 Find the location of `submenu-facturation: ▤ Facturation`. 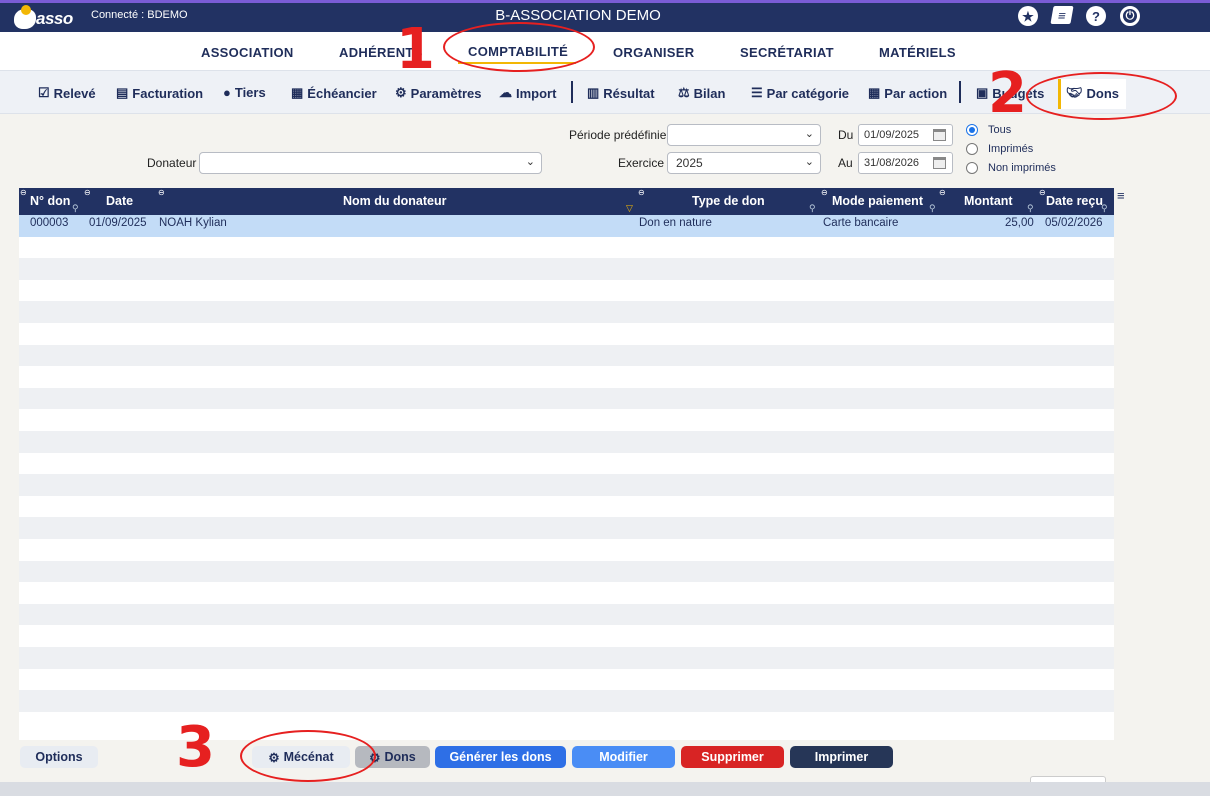

submenu-facturation: ▤ Facturation is located at coordinates (159, 93).